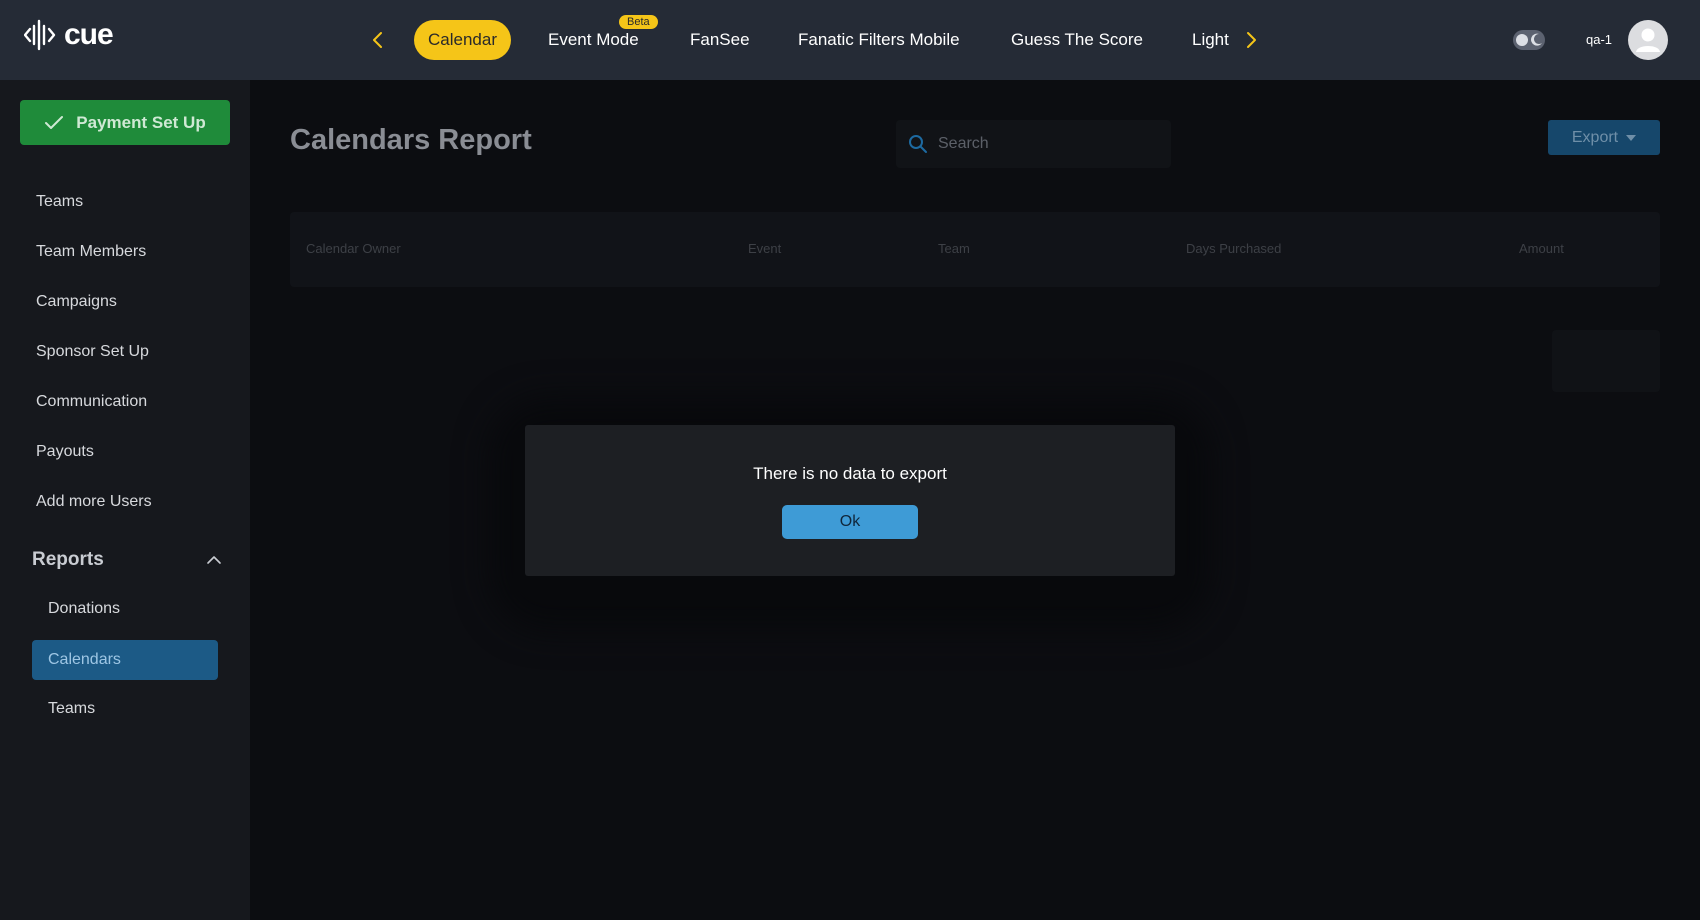  What do you see at coordinates (850, 500) in the screenshot?
I see `alert-dialog: There is no data to export Ok` at bounding box center [850, 500].